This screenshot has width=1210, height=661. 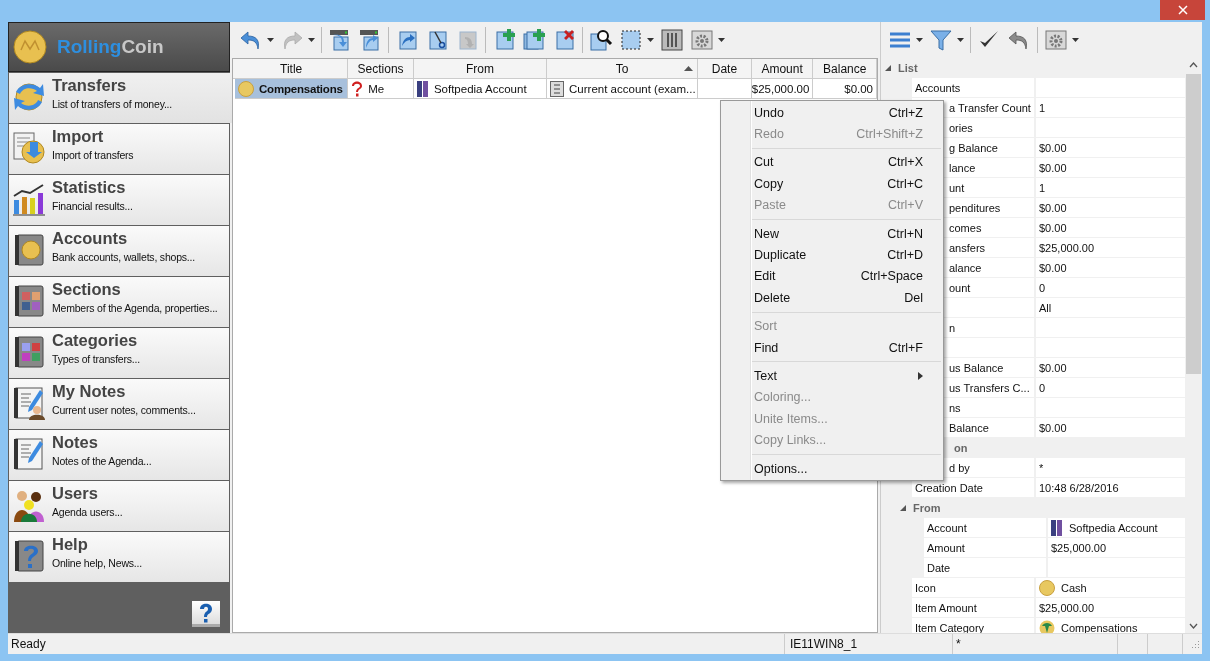 What do you see at coordinates (292, 68) in the screenshot?
I see `column-header: Title` at bounding box center [292, 68].